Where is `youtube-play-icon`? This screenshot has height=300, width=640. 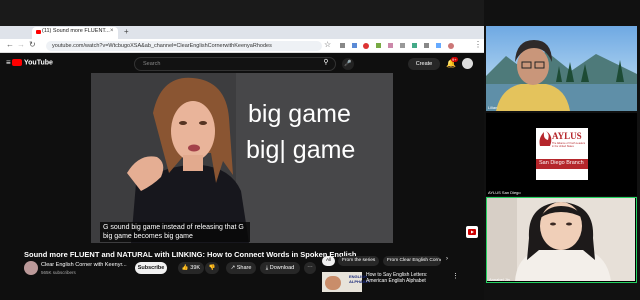
youtube-play-icon is located at coordinates (17, 62).